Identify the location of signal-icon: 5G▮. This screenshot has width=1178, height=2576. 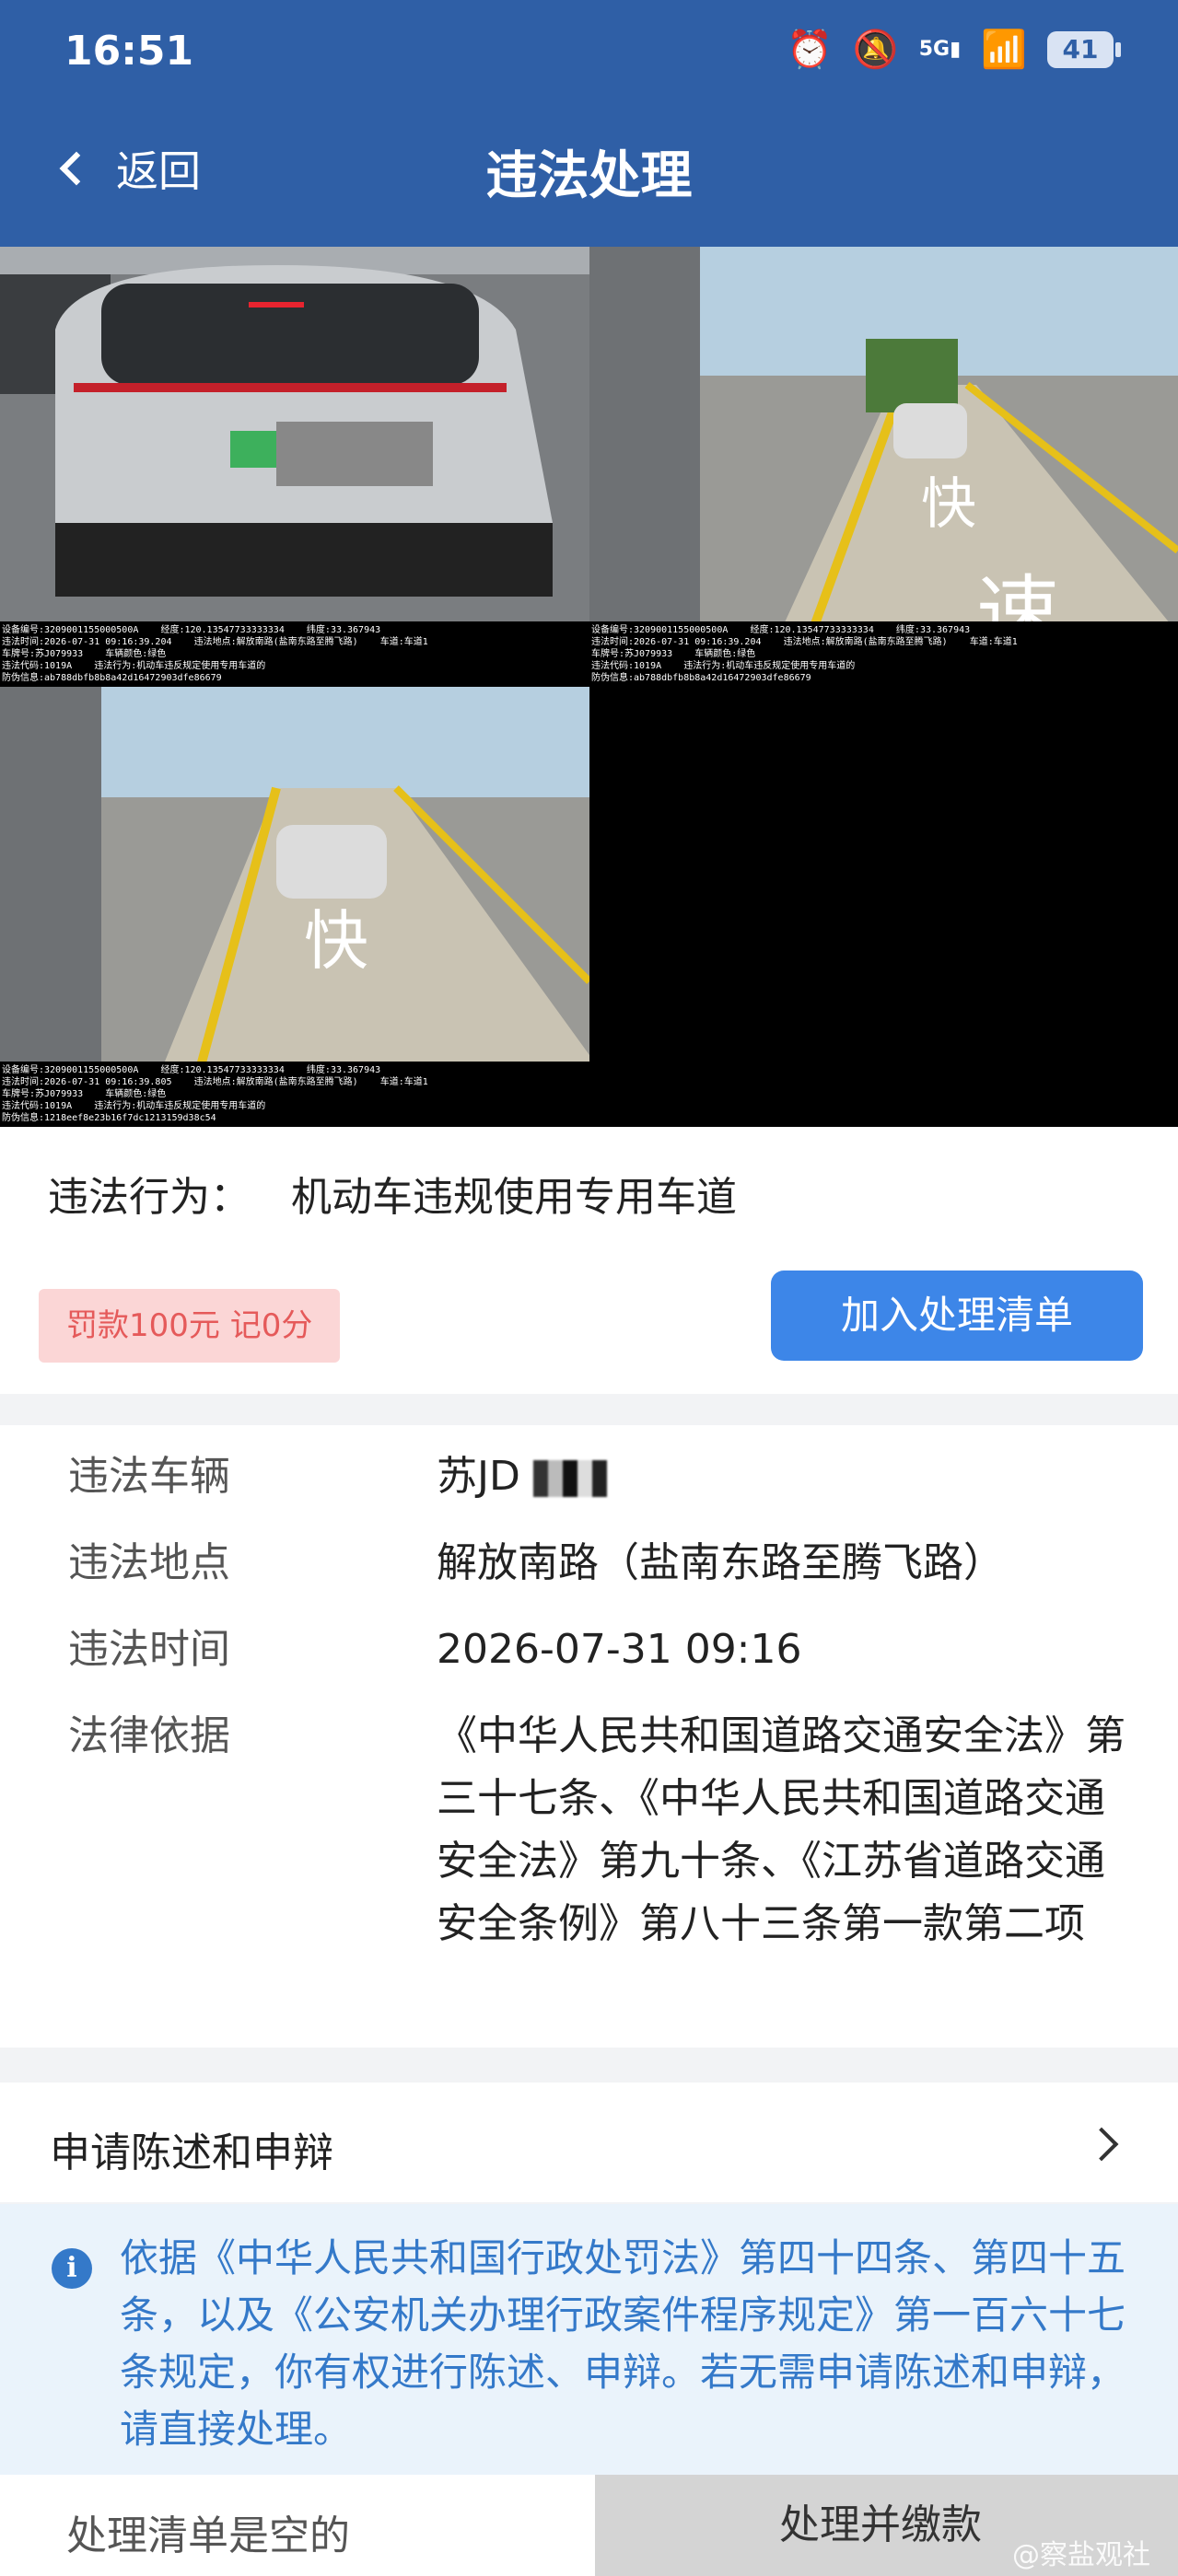
(940, 49).